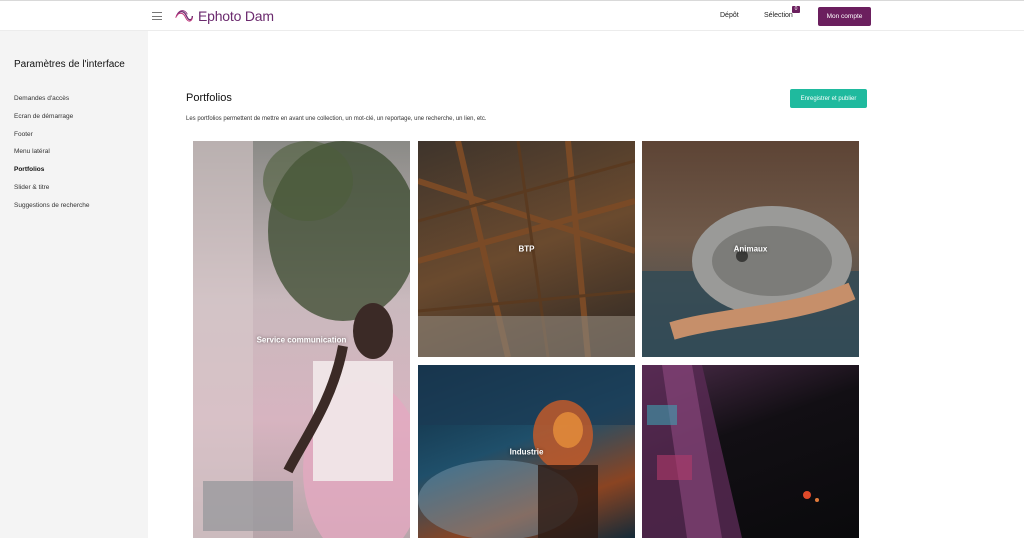 The width and height of the screenshot is (1024, 538). What do you see at coordinates (512, 15) in the screenshot?
I see `top-header: Ephoto Dam Dépôt Sélection 0 Mon compte` at bounding box center [512, 15].